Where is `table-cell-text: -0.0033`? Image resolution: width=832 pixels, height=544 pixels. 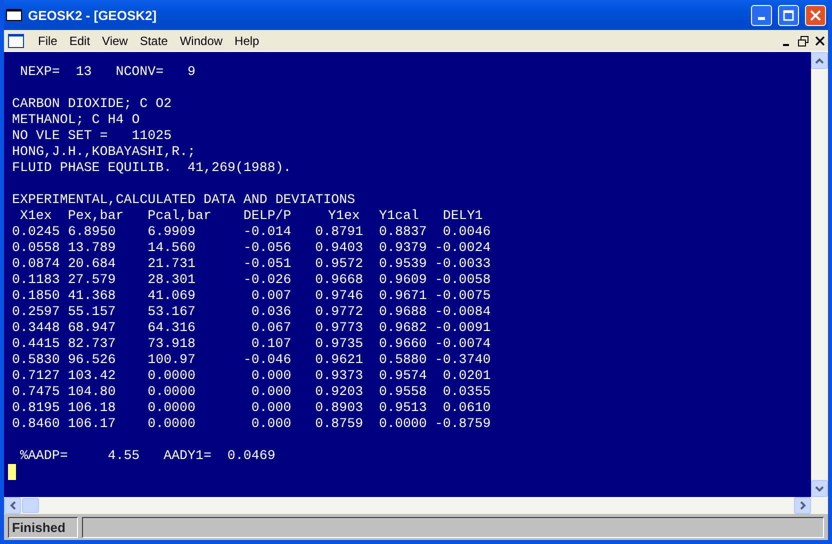
table-cell-text: -0.0033 is located at coordinates (462, 264).